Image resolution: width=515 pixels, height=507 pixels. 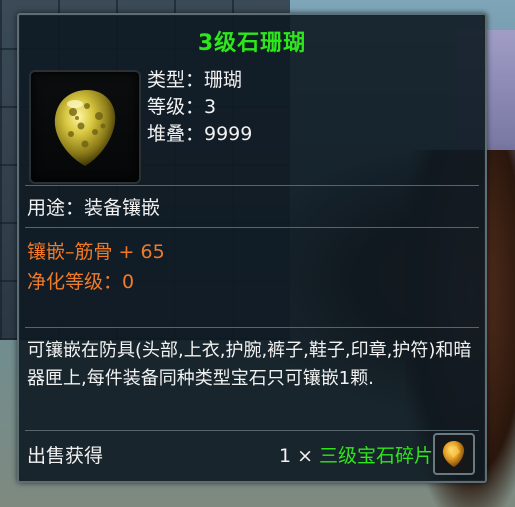 What do you see at coordinates (81, 282) in the screenshot?
I see `stat-purify-level: 净化等级：0` at bounding box center [81, 282].